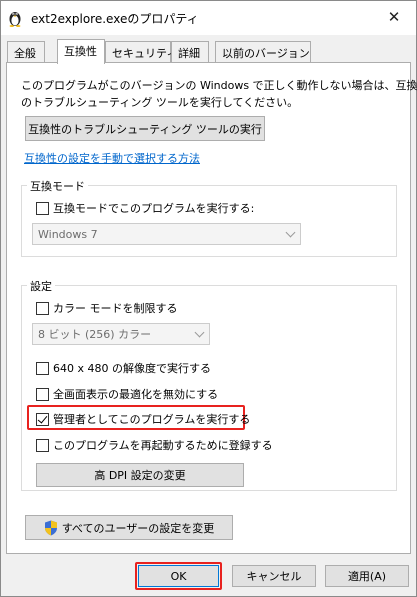  Describe the element at coordinates (42, 394) in the screenshot. I see `fullscreen-opt-checkbox` at that location.